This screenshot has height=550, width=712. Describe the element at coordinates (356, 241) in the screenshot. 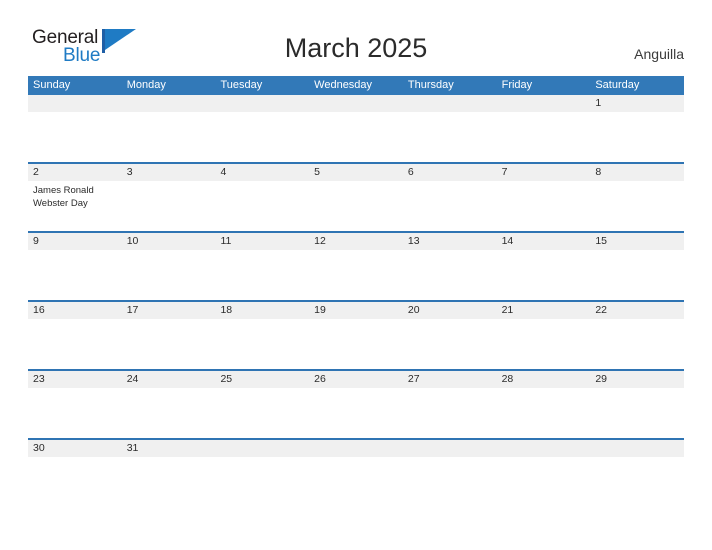

I see `day-number: 12` at that location.